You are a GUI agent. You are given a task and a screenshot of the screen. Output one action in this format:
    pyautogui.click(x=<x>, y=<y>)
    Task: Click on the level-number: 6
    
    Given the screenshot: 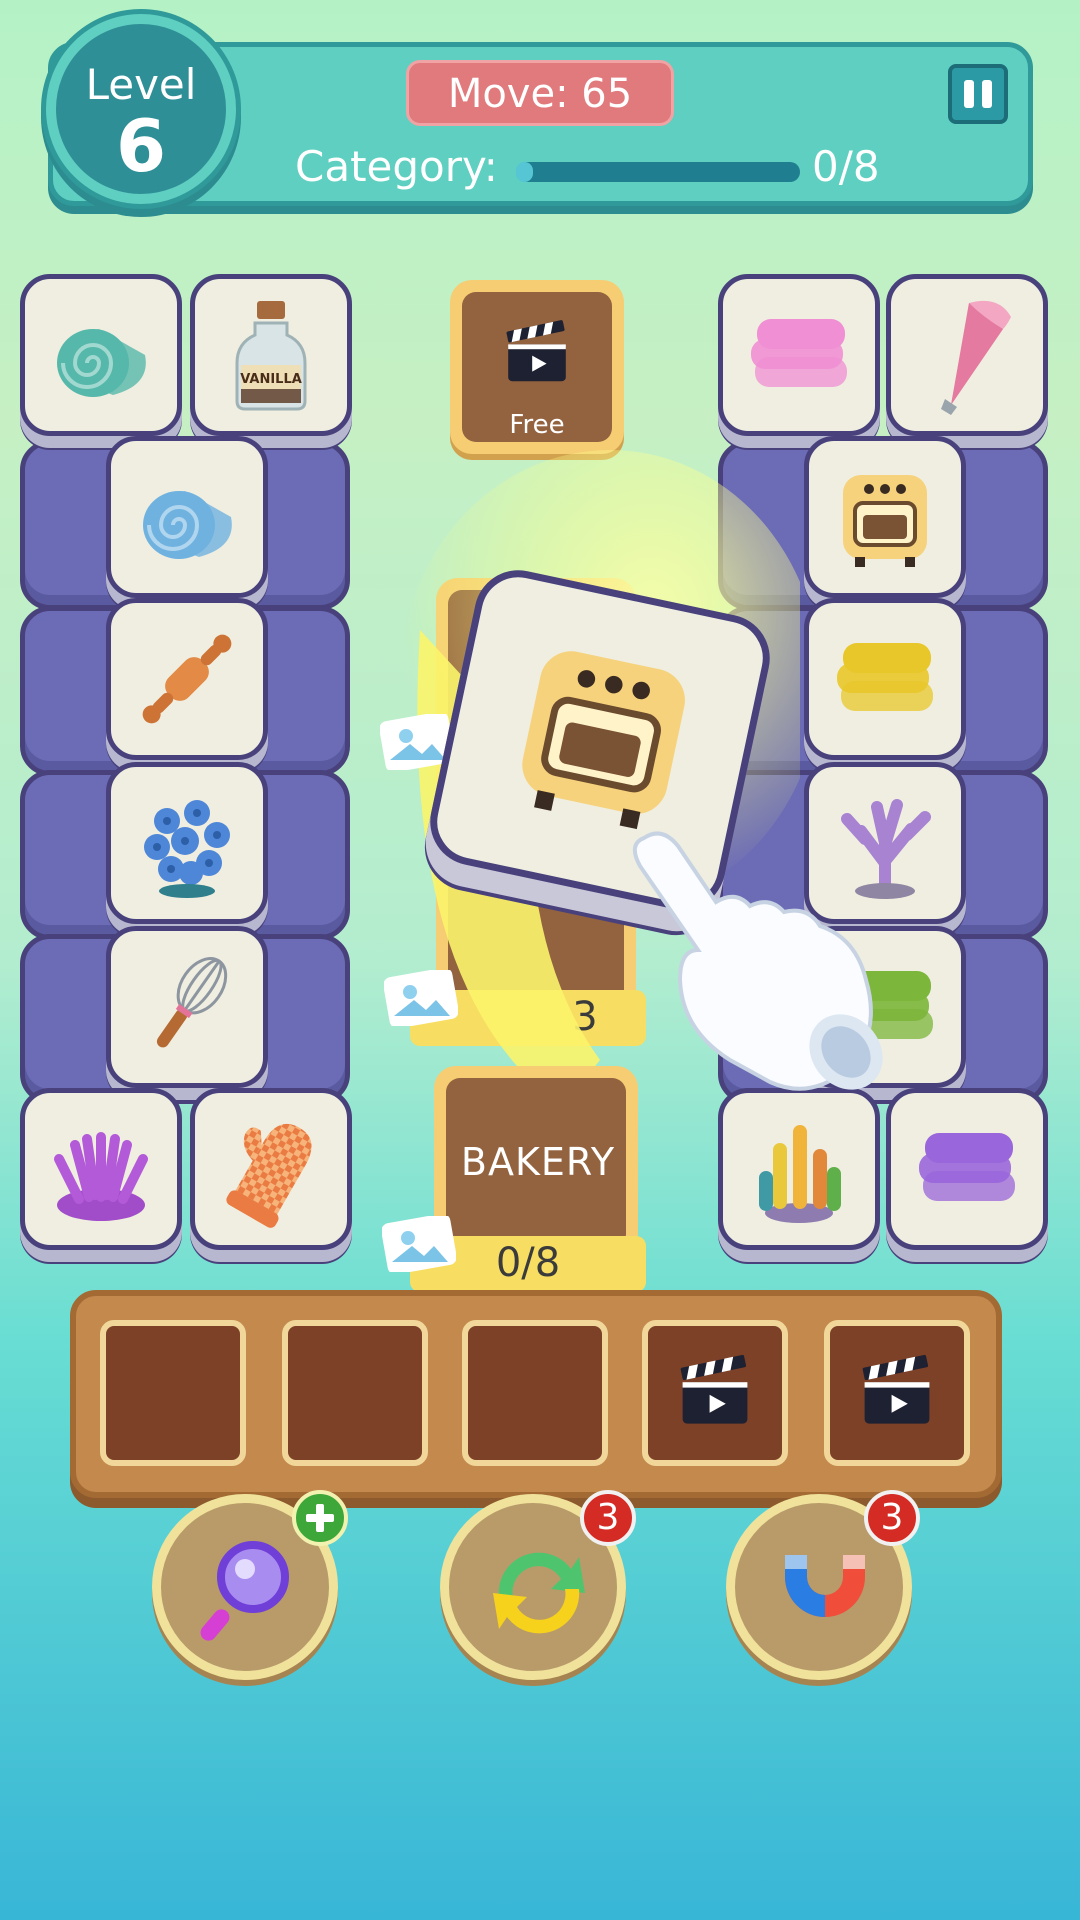 What is the action you would take?
    pyautogui.click(x=141, y=146)
    